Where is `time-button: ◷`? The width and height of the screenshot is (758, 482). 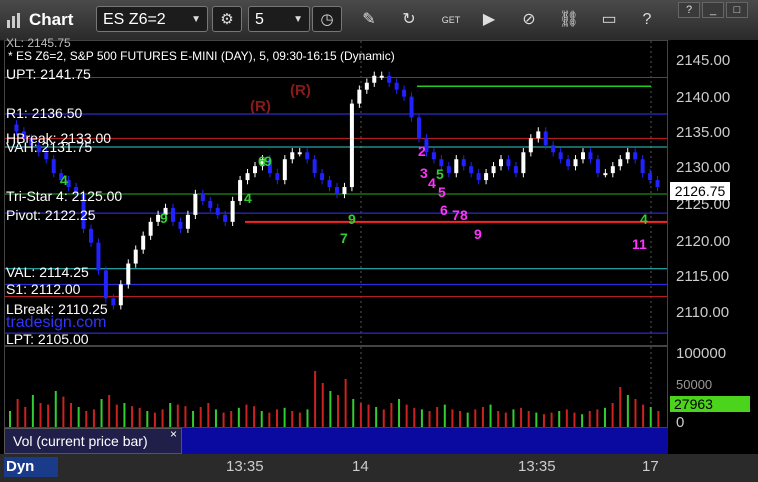 time-button: ◷ is located at coordinates (327, 19).